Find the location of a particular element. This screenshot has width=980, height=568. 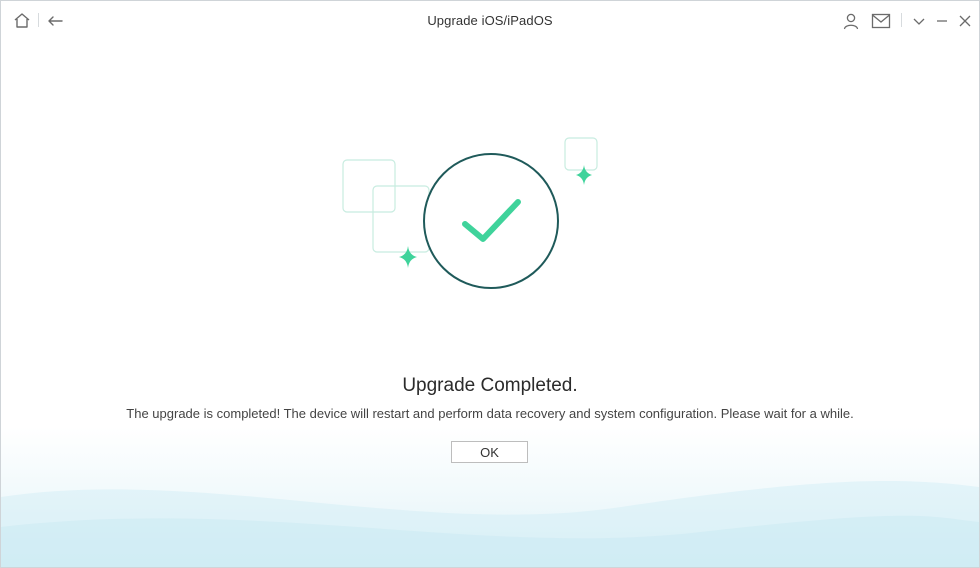

success-illustration is located at coordinates (476, 219).